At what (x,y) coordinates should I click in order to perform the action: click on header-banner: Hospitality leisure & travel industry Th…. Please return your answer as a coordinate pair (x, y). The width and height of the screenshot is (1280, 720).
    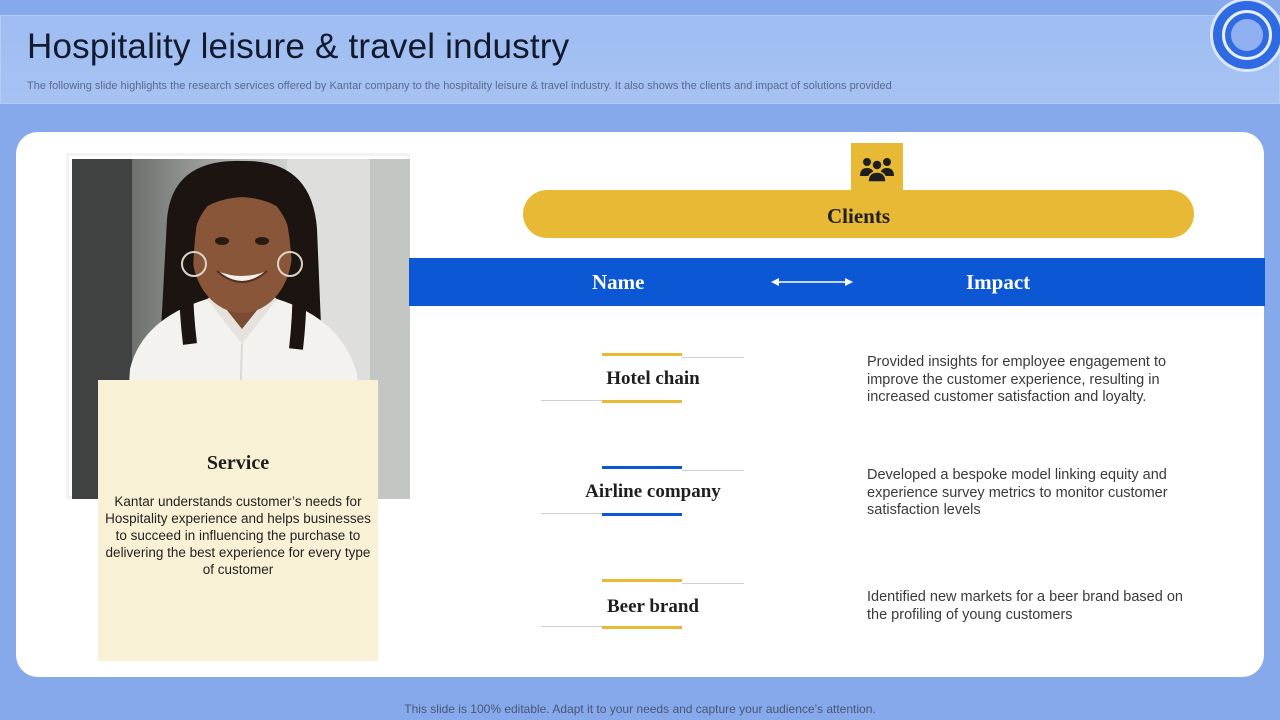
    Looking at the image, I should click on (640, 59).